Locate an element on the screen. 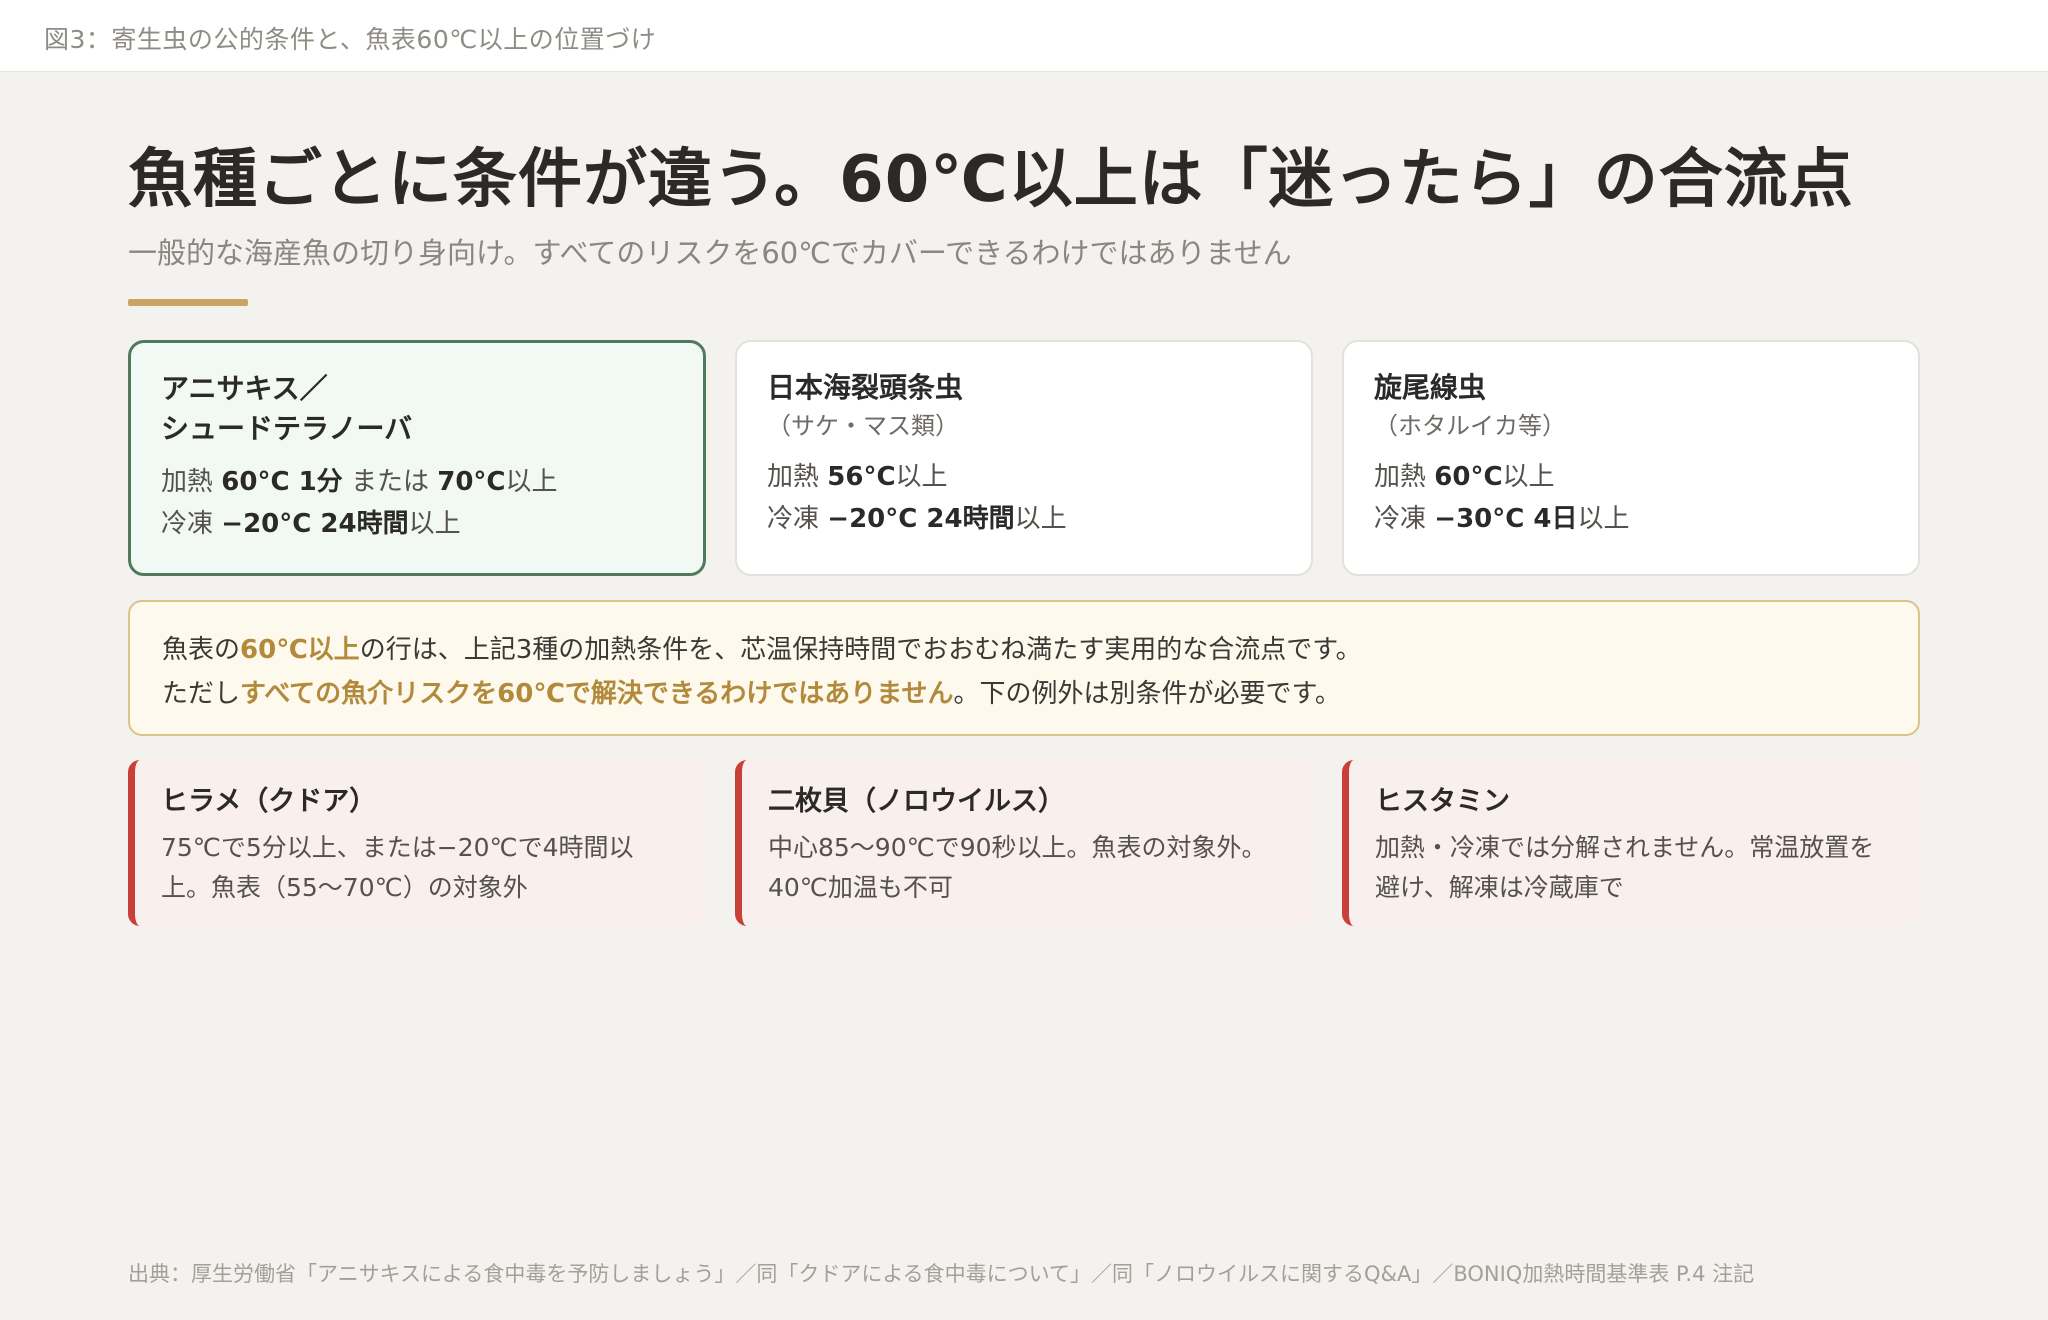 The height and width of the screenshot is (1320, 2048). freeze-condition: 冷凍 −30°C 4日以上 is located at coordinates (1631, 519).